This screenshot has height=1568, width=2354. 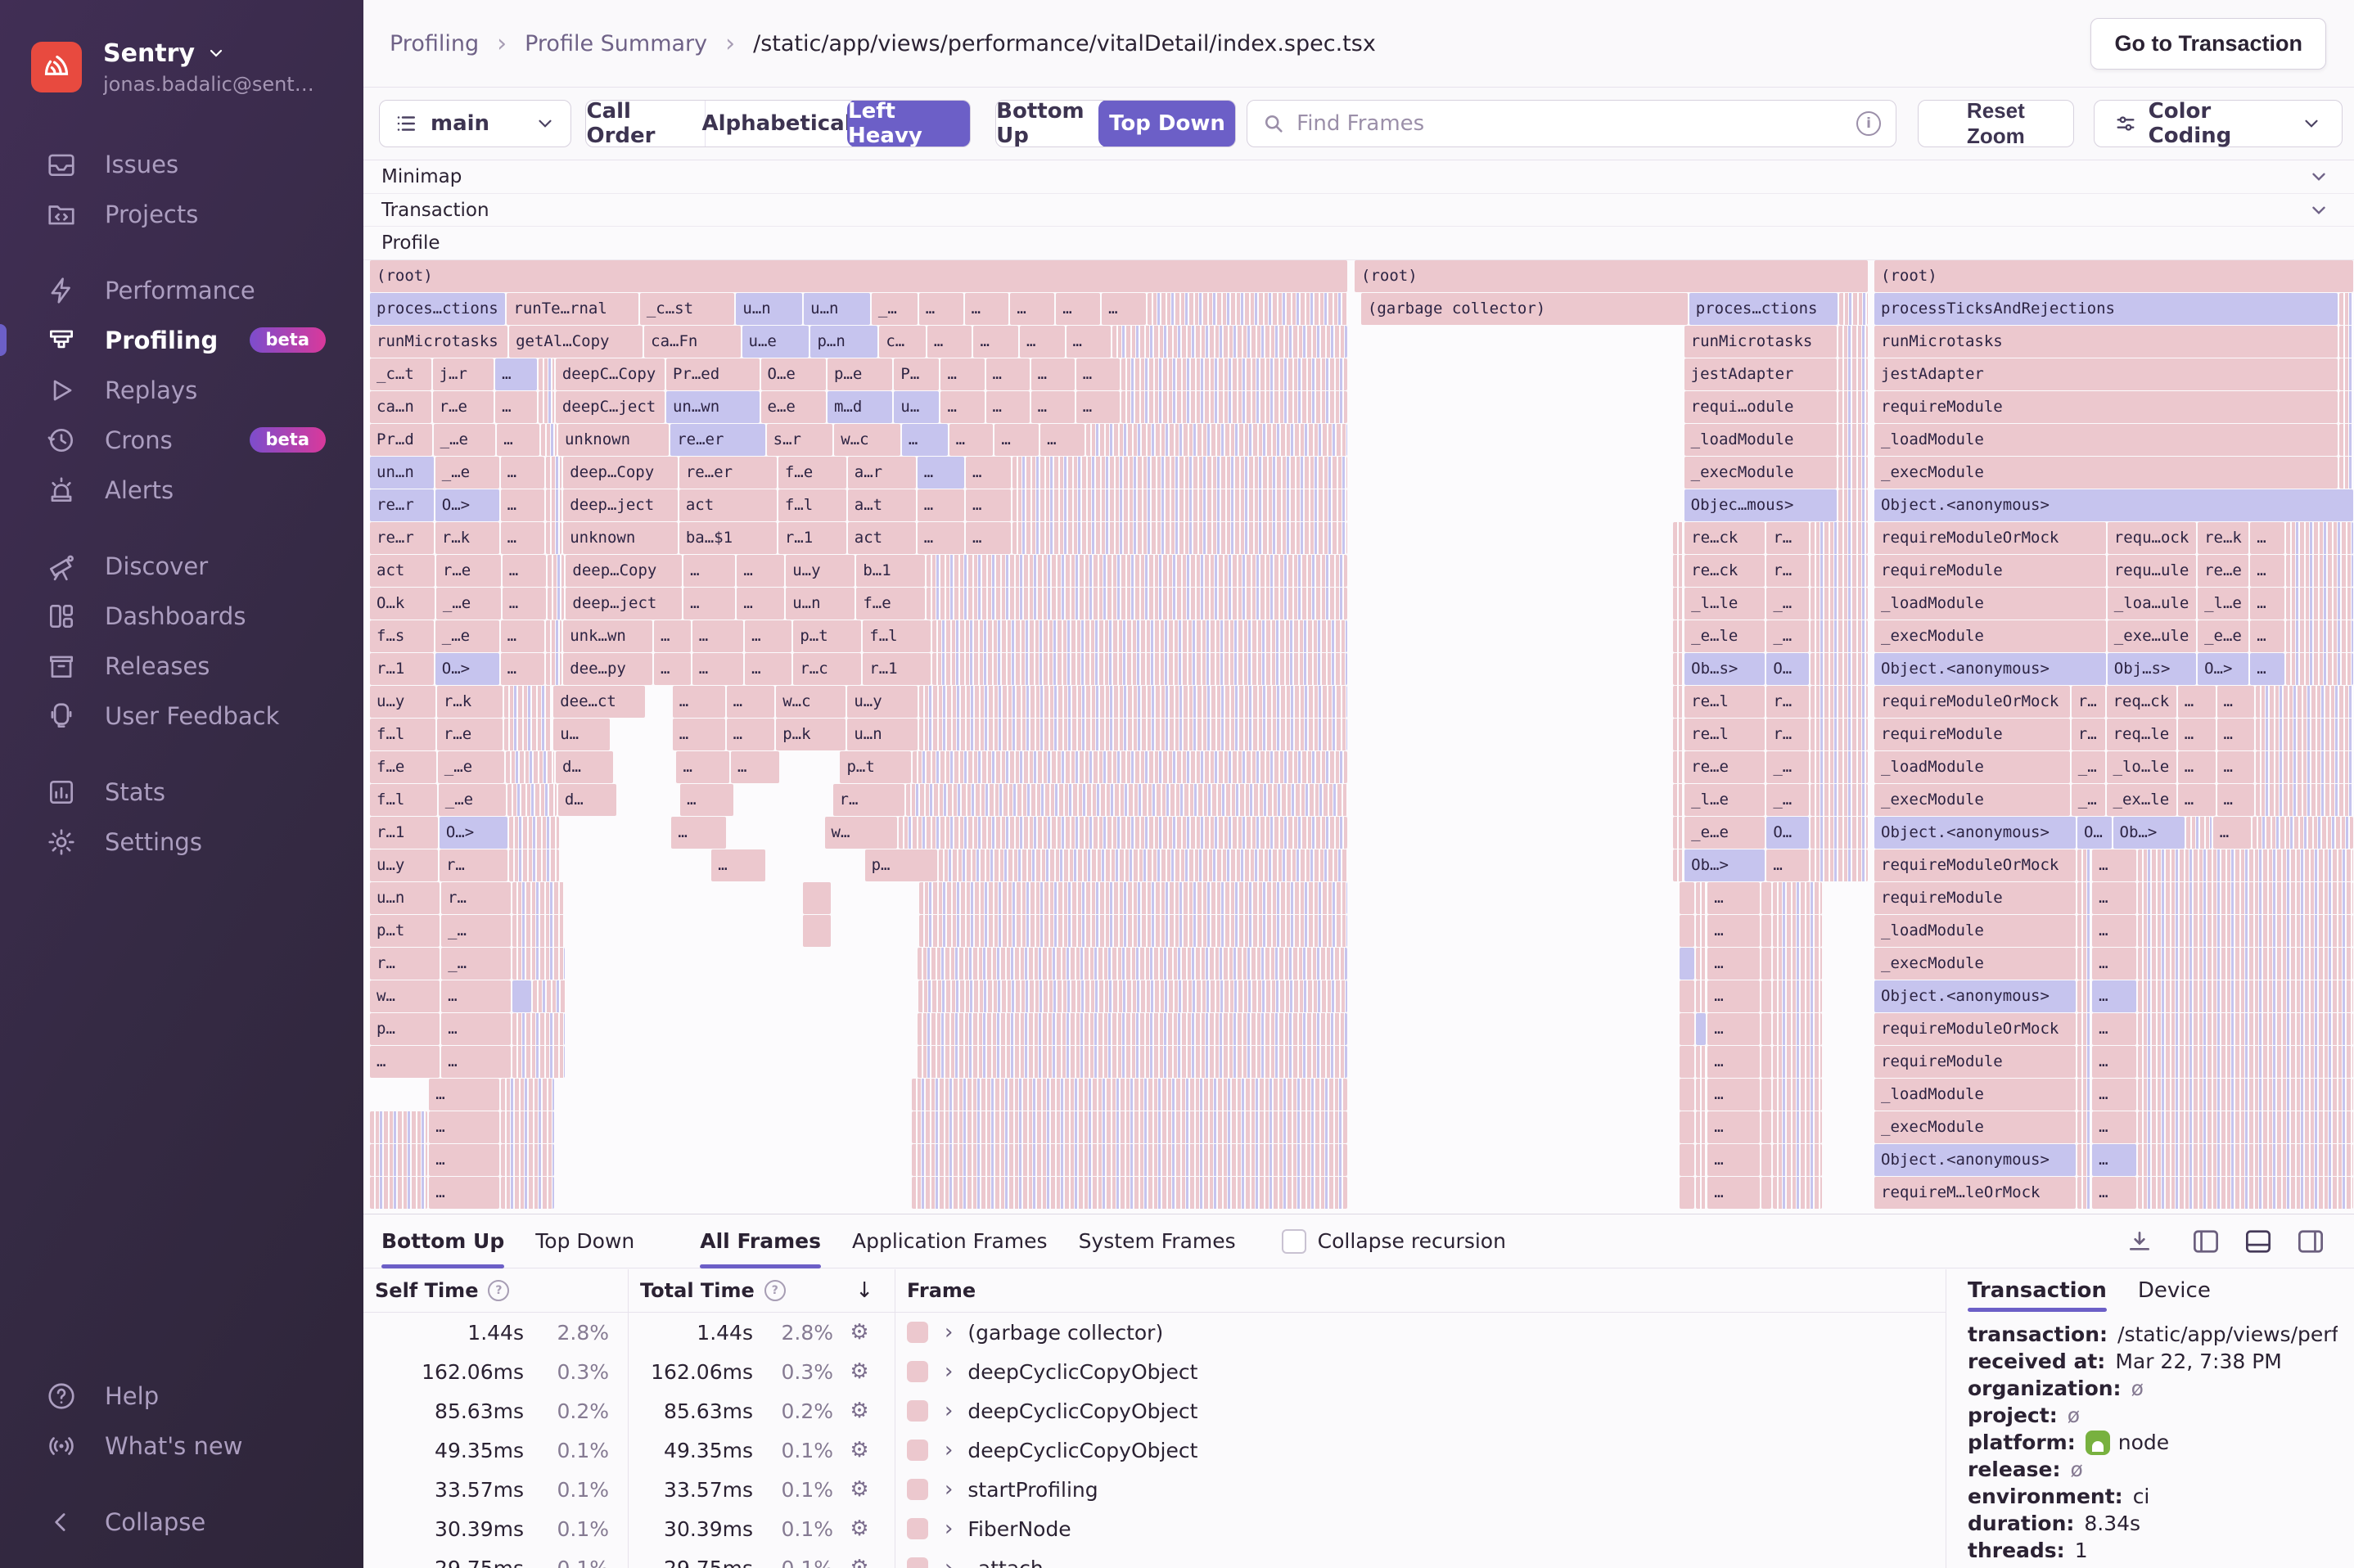 What do you see at coordinates (443, 1241) in the screenshot?
I see `tab-bottom-up: Bottom Up` at bounding box center [443, 1241].